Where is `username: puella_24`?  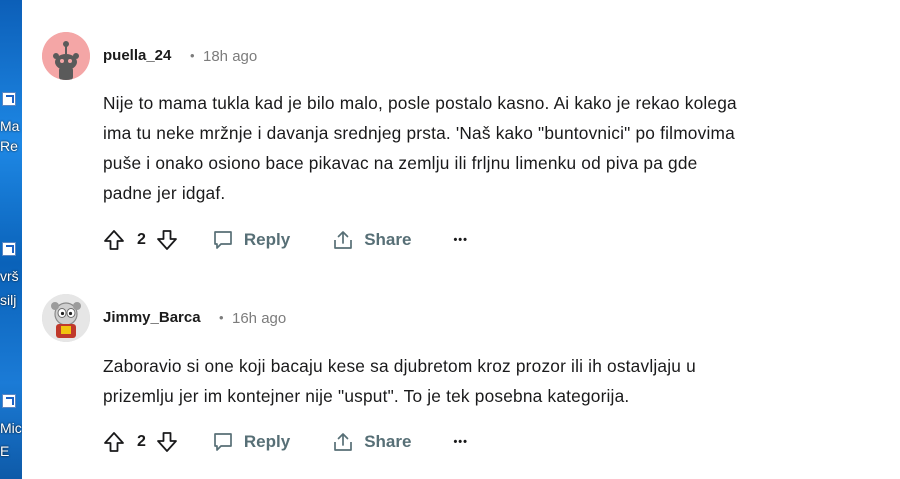
username: puella_24 is located at coordinates (137, 55).